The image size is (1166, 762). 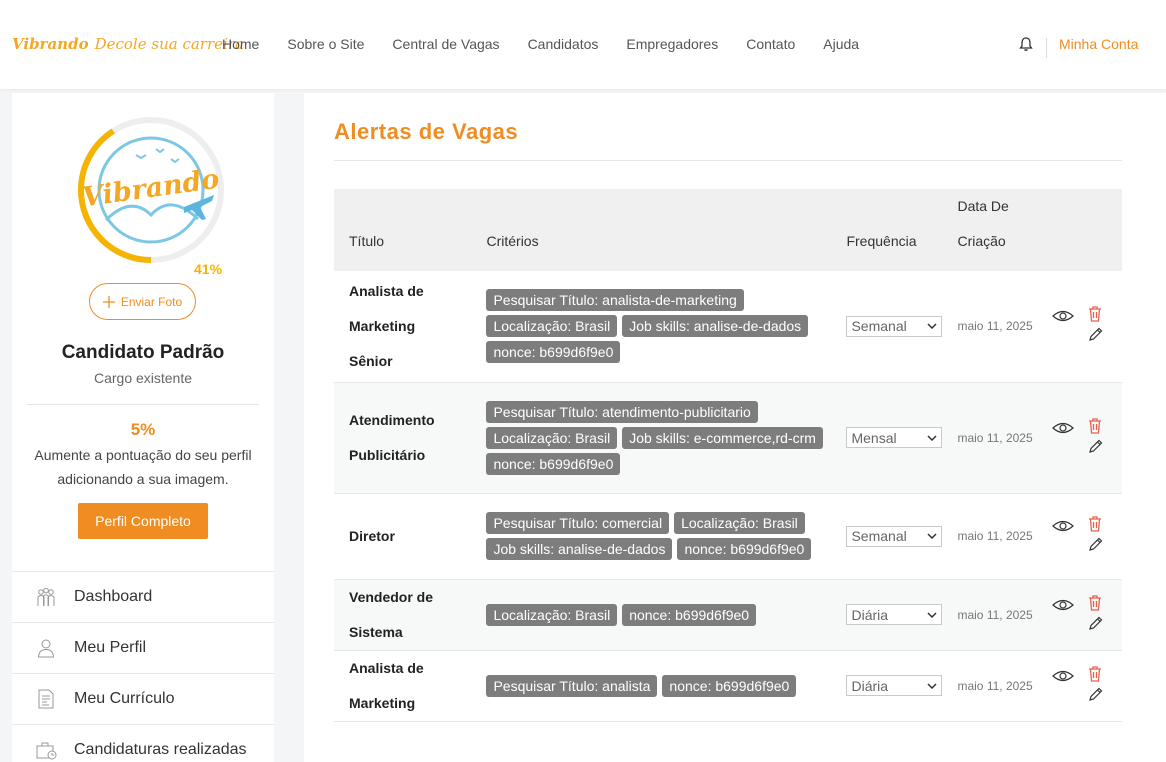 I want to click on account-link: Minha Conta, so click(x=1098, y=44).